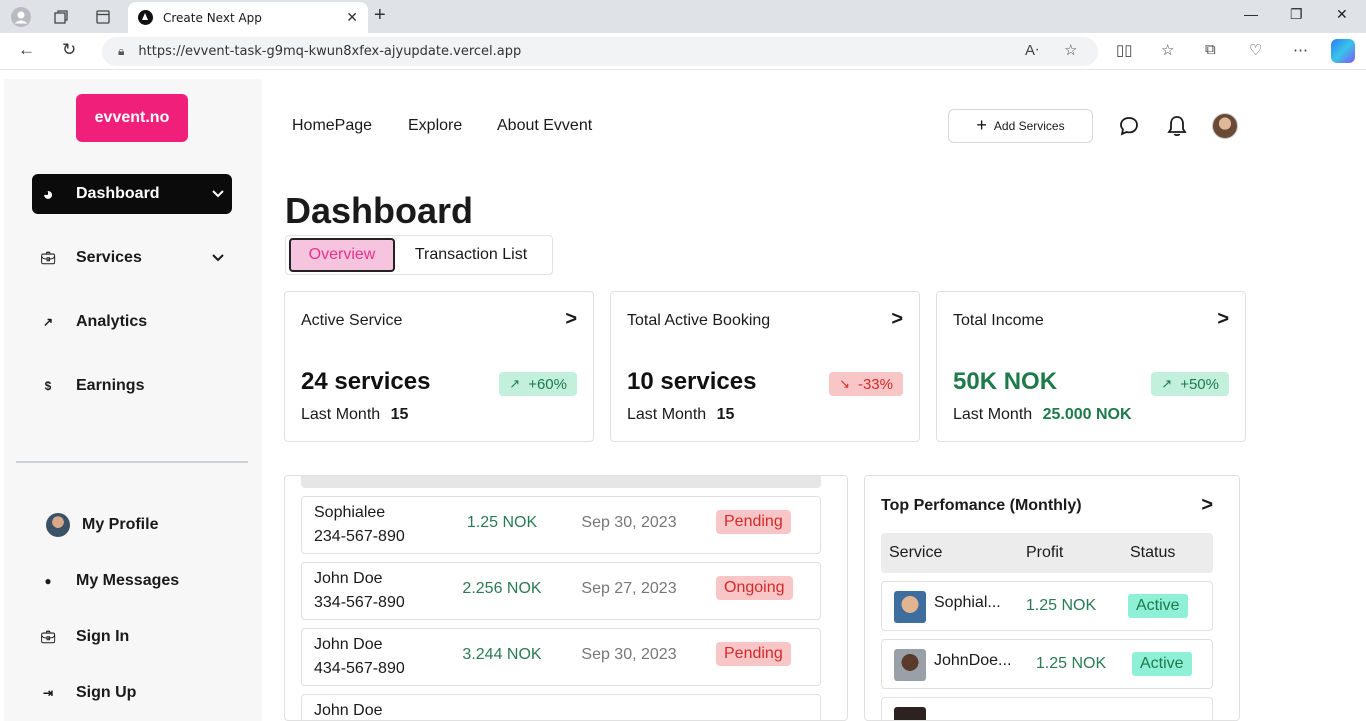 The height and width of the screenshot is (721, 1366). What do you see at coordinates (26, 50) in the screenshot?
I see `back-icon: ←` at bounding box center [26, 50].